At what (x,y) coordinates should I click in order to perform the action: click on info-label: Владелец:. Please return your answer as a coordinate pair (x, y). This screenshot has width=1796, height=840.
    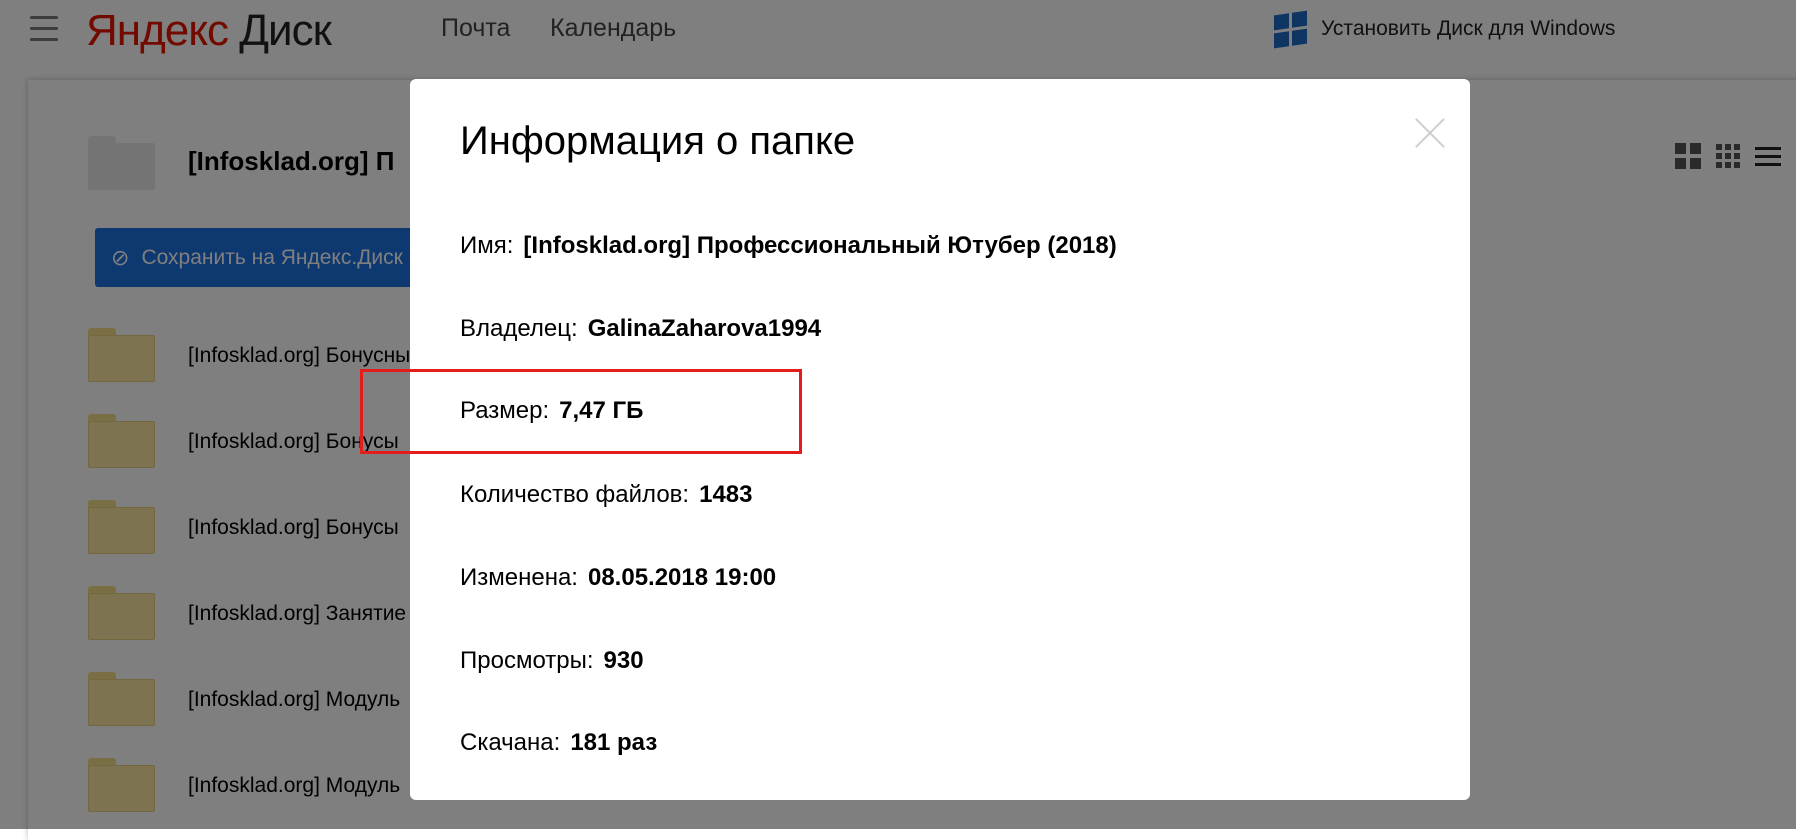
    Looking at the image, I should click on (519, 328).